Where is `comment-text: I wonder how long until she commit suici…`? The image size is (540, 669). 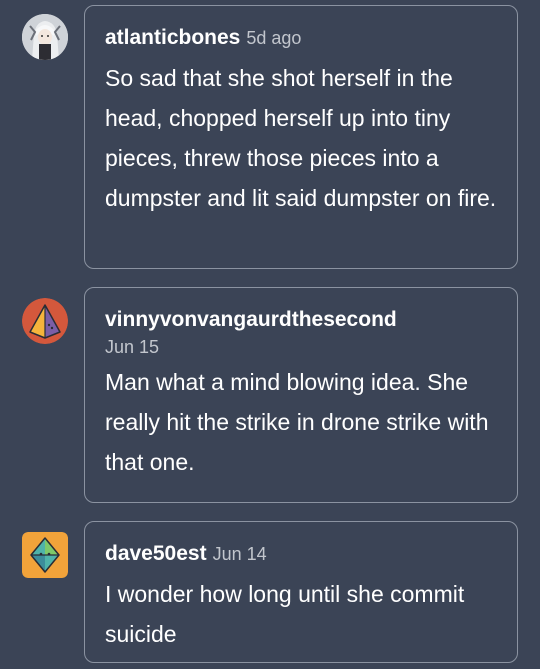
comment-text: I wonder how long until she commit suici… is located at coordinates (285, 614).